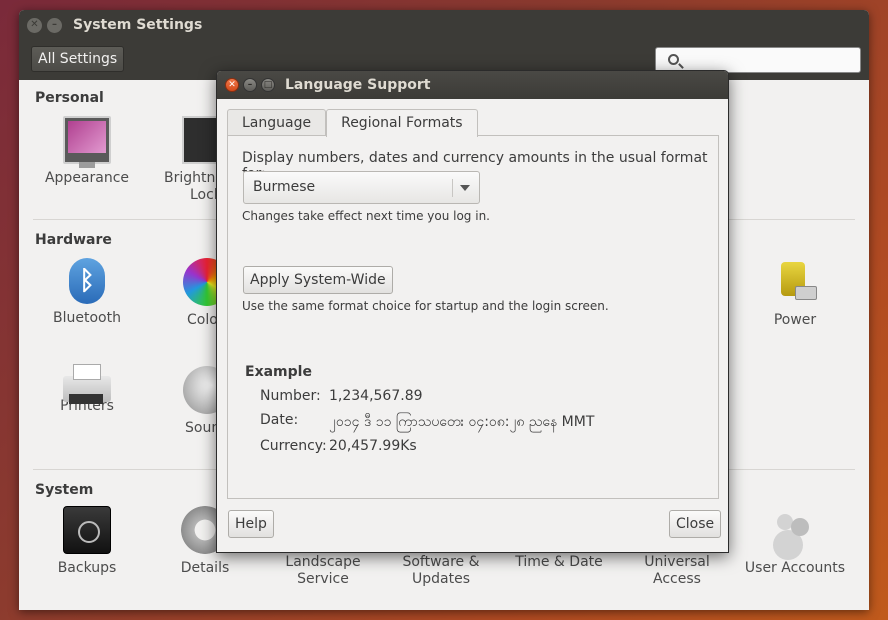 The height and width of the screenshot is (620, 888). I want to click on all-settings-button: All Settings, so click(78, 59).